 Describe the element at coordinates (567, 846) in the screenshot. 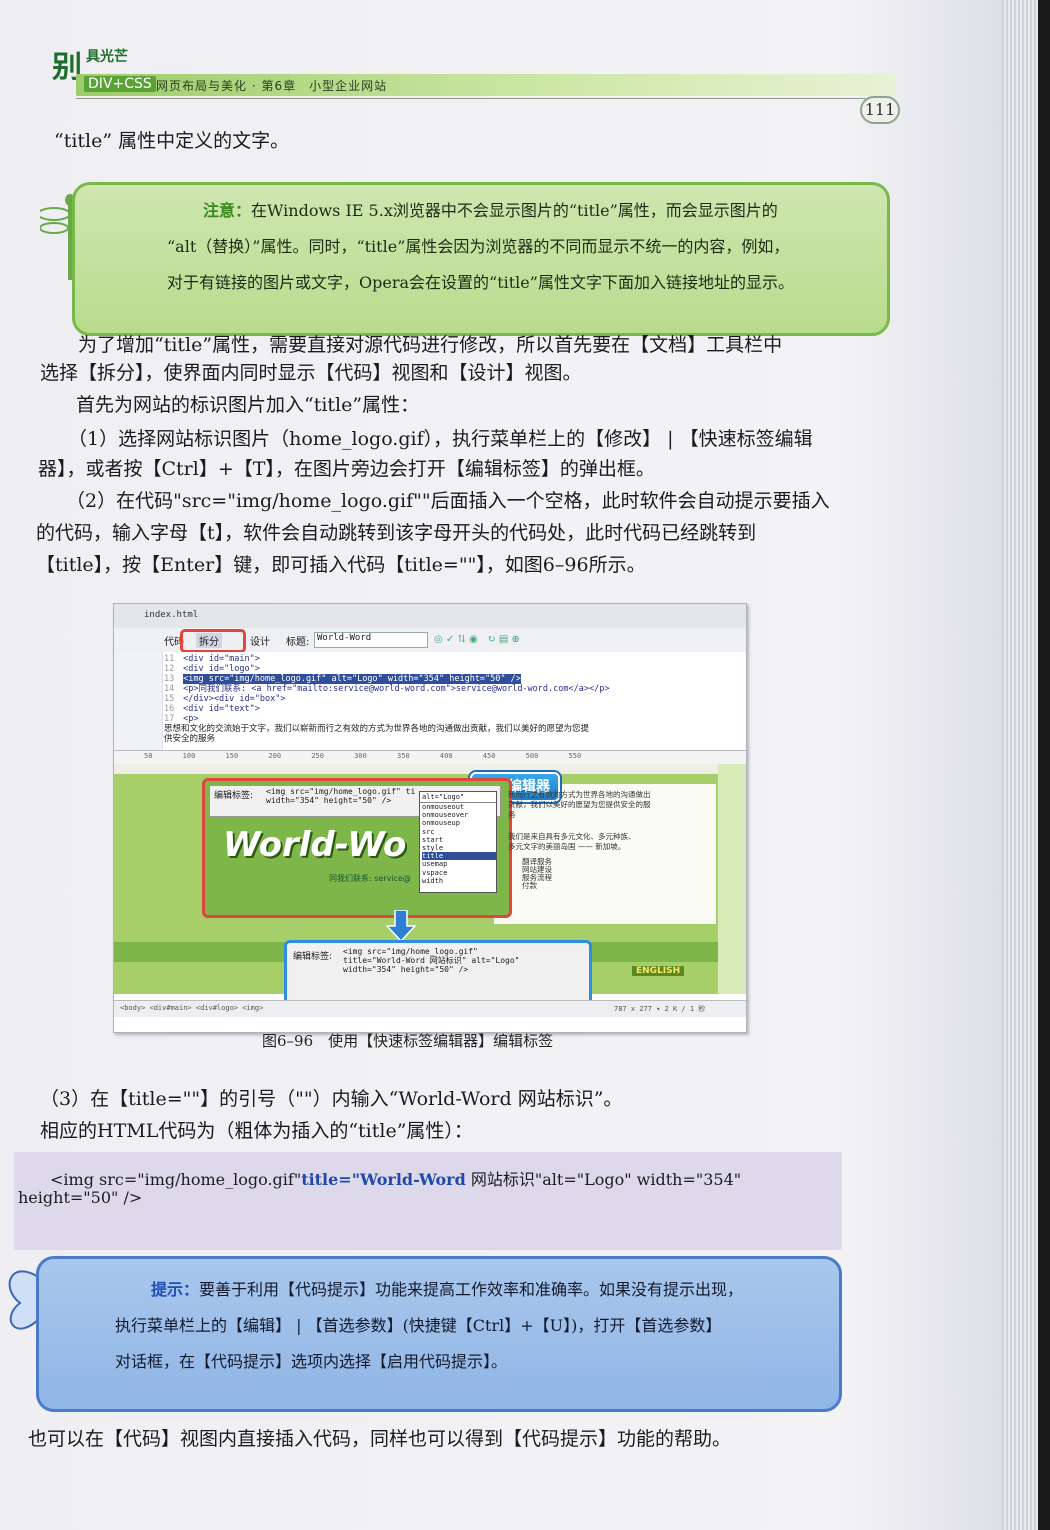

I see `content-line: 多元文字的美丽岛国 —— 新加坡。` at that location.